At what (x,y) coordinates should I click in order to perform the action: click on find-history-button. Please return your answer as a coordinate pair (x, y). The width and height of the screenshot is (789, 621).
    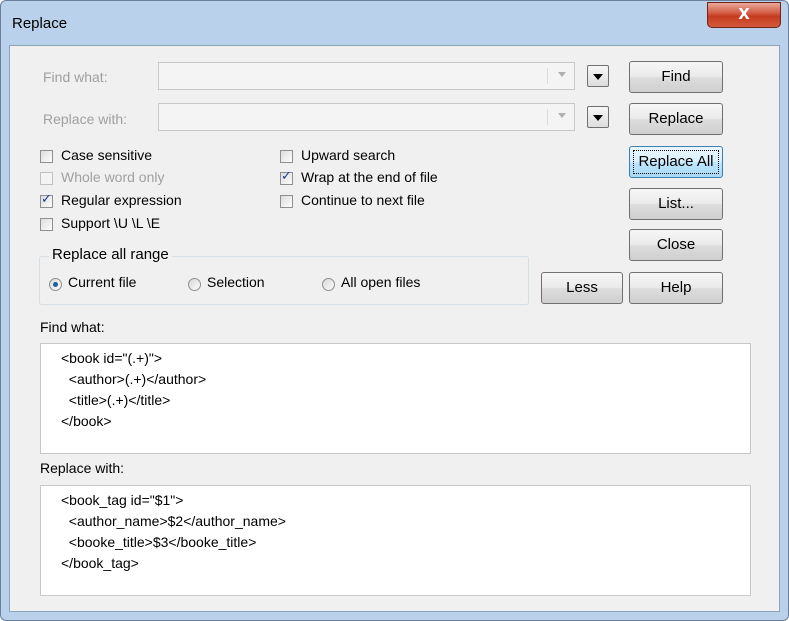
    Looking at the image, I should click on (598, 76).